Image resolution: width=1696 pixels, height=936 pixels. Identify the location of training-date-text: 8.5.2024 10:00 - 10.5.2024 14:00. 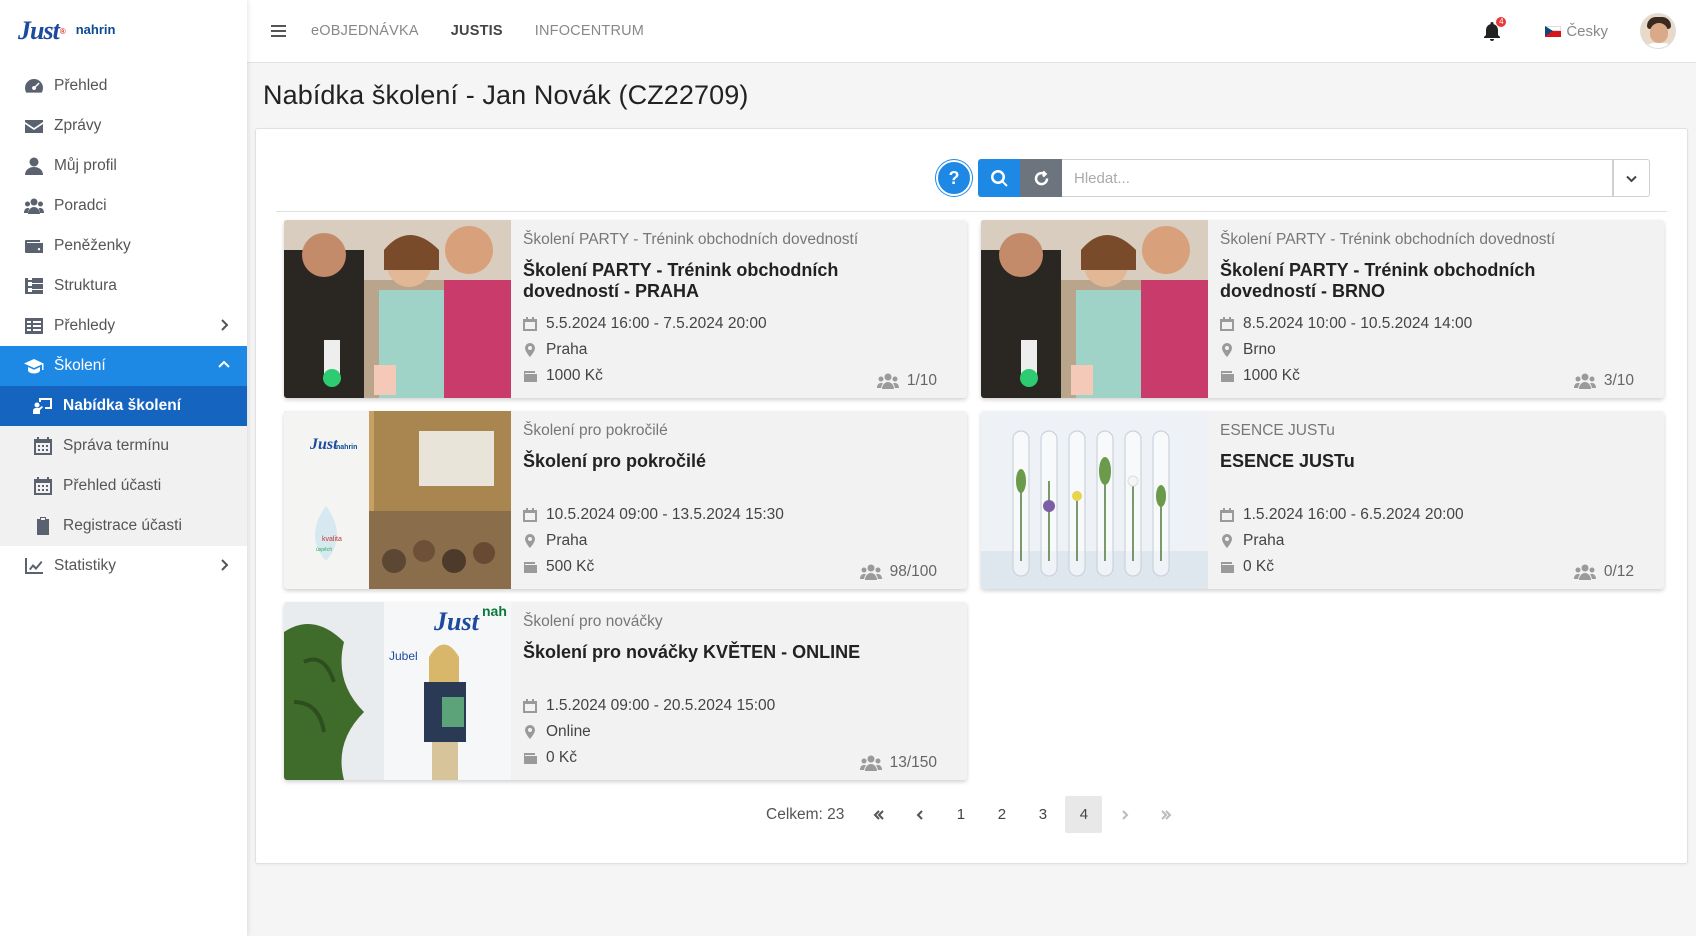
(1358, 323).